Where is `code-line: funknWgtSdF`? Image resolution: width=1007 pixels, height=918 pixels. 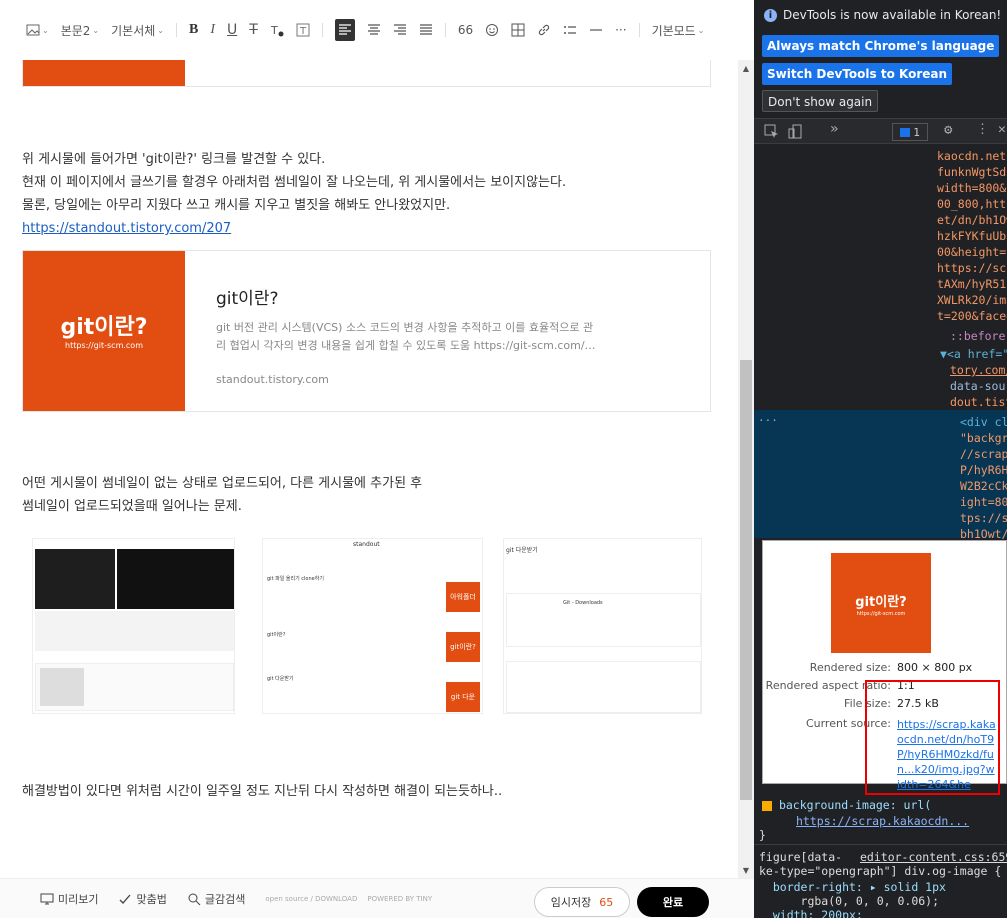 code-line: funknWgtSdF is located at coordinates (972, 172).